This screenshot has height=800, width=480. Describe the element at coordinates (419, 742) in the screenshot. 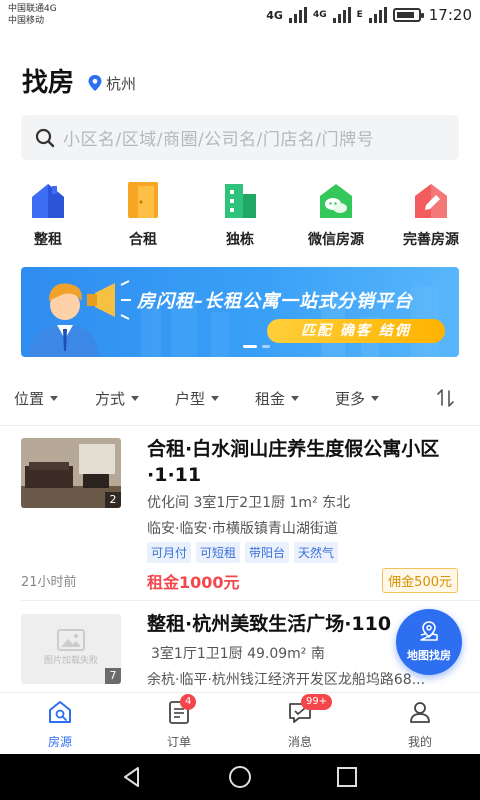

I see `tab-label: 我的` at that location.